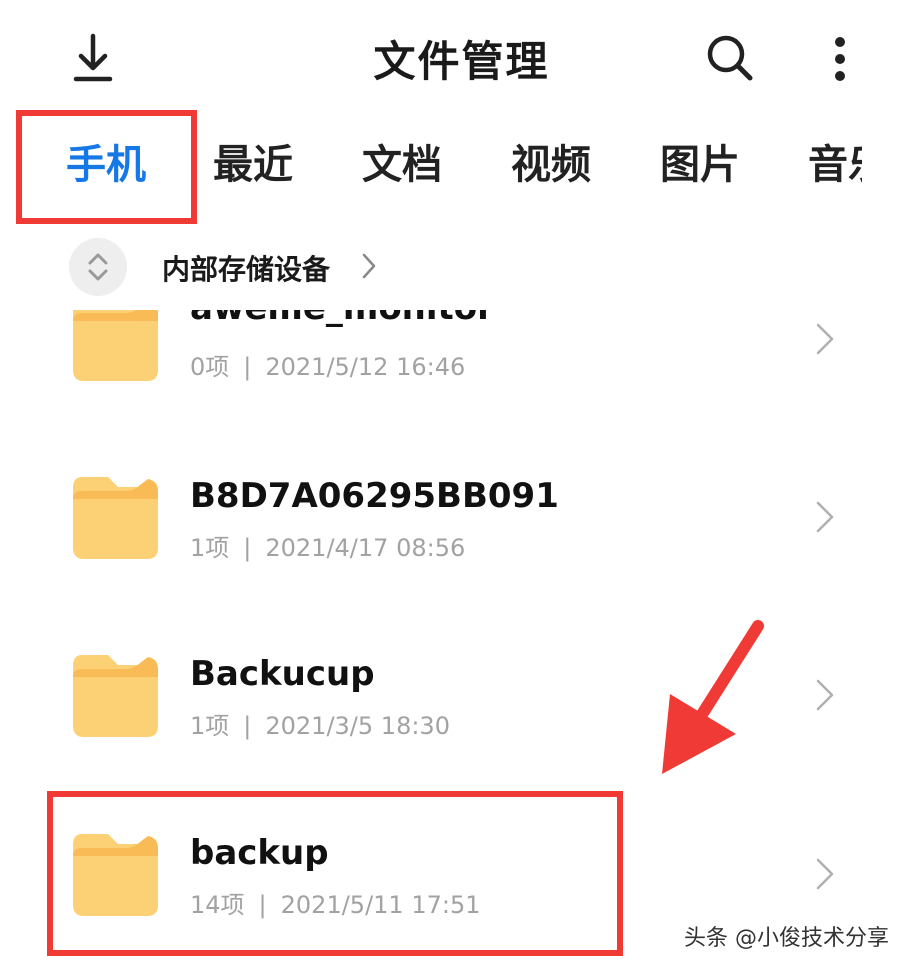  What do you see at coordinates (282, 674) in the screenshot?
I see `file-name: Backucup` at bounding box center [282, 674].